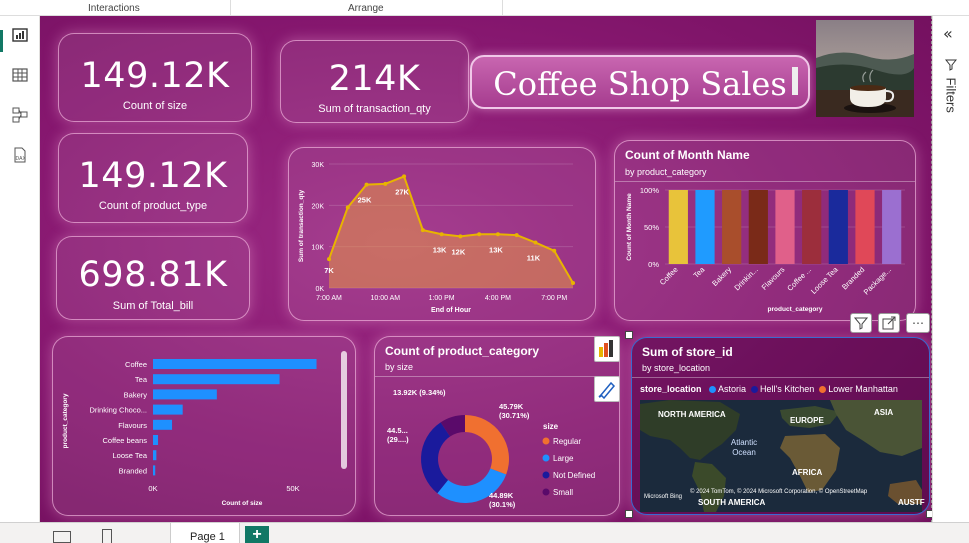 This screenshot has width=969, height=543. What do you see at coordinates (607, 349) in the screenshot?
I see `paint-format-icon` at bounding box center [607, 349].